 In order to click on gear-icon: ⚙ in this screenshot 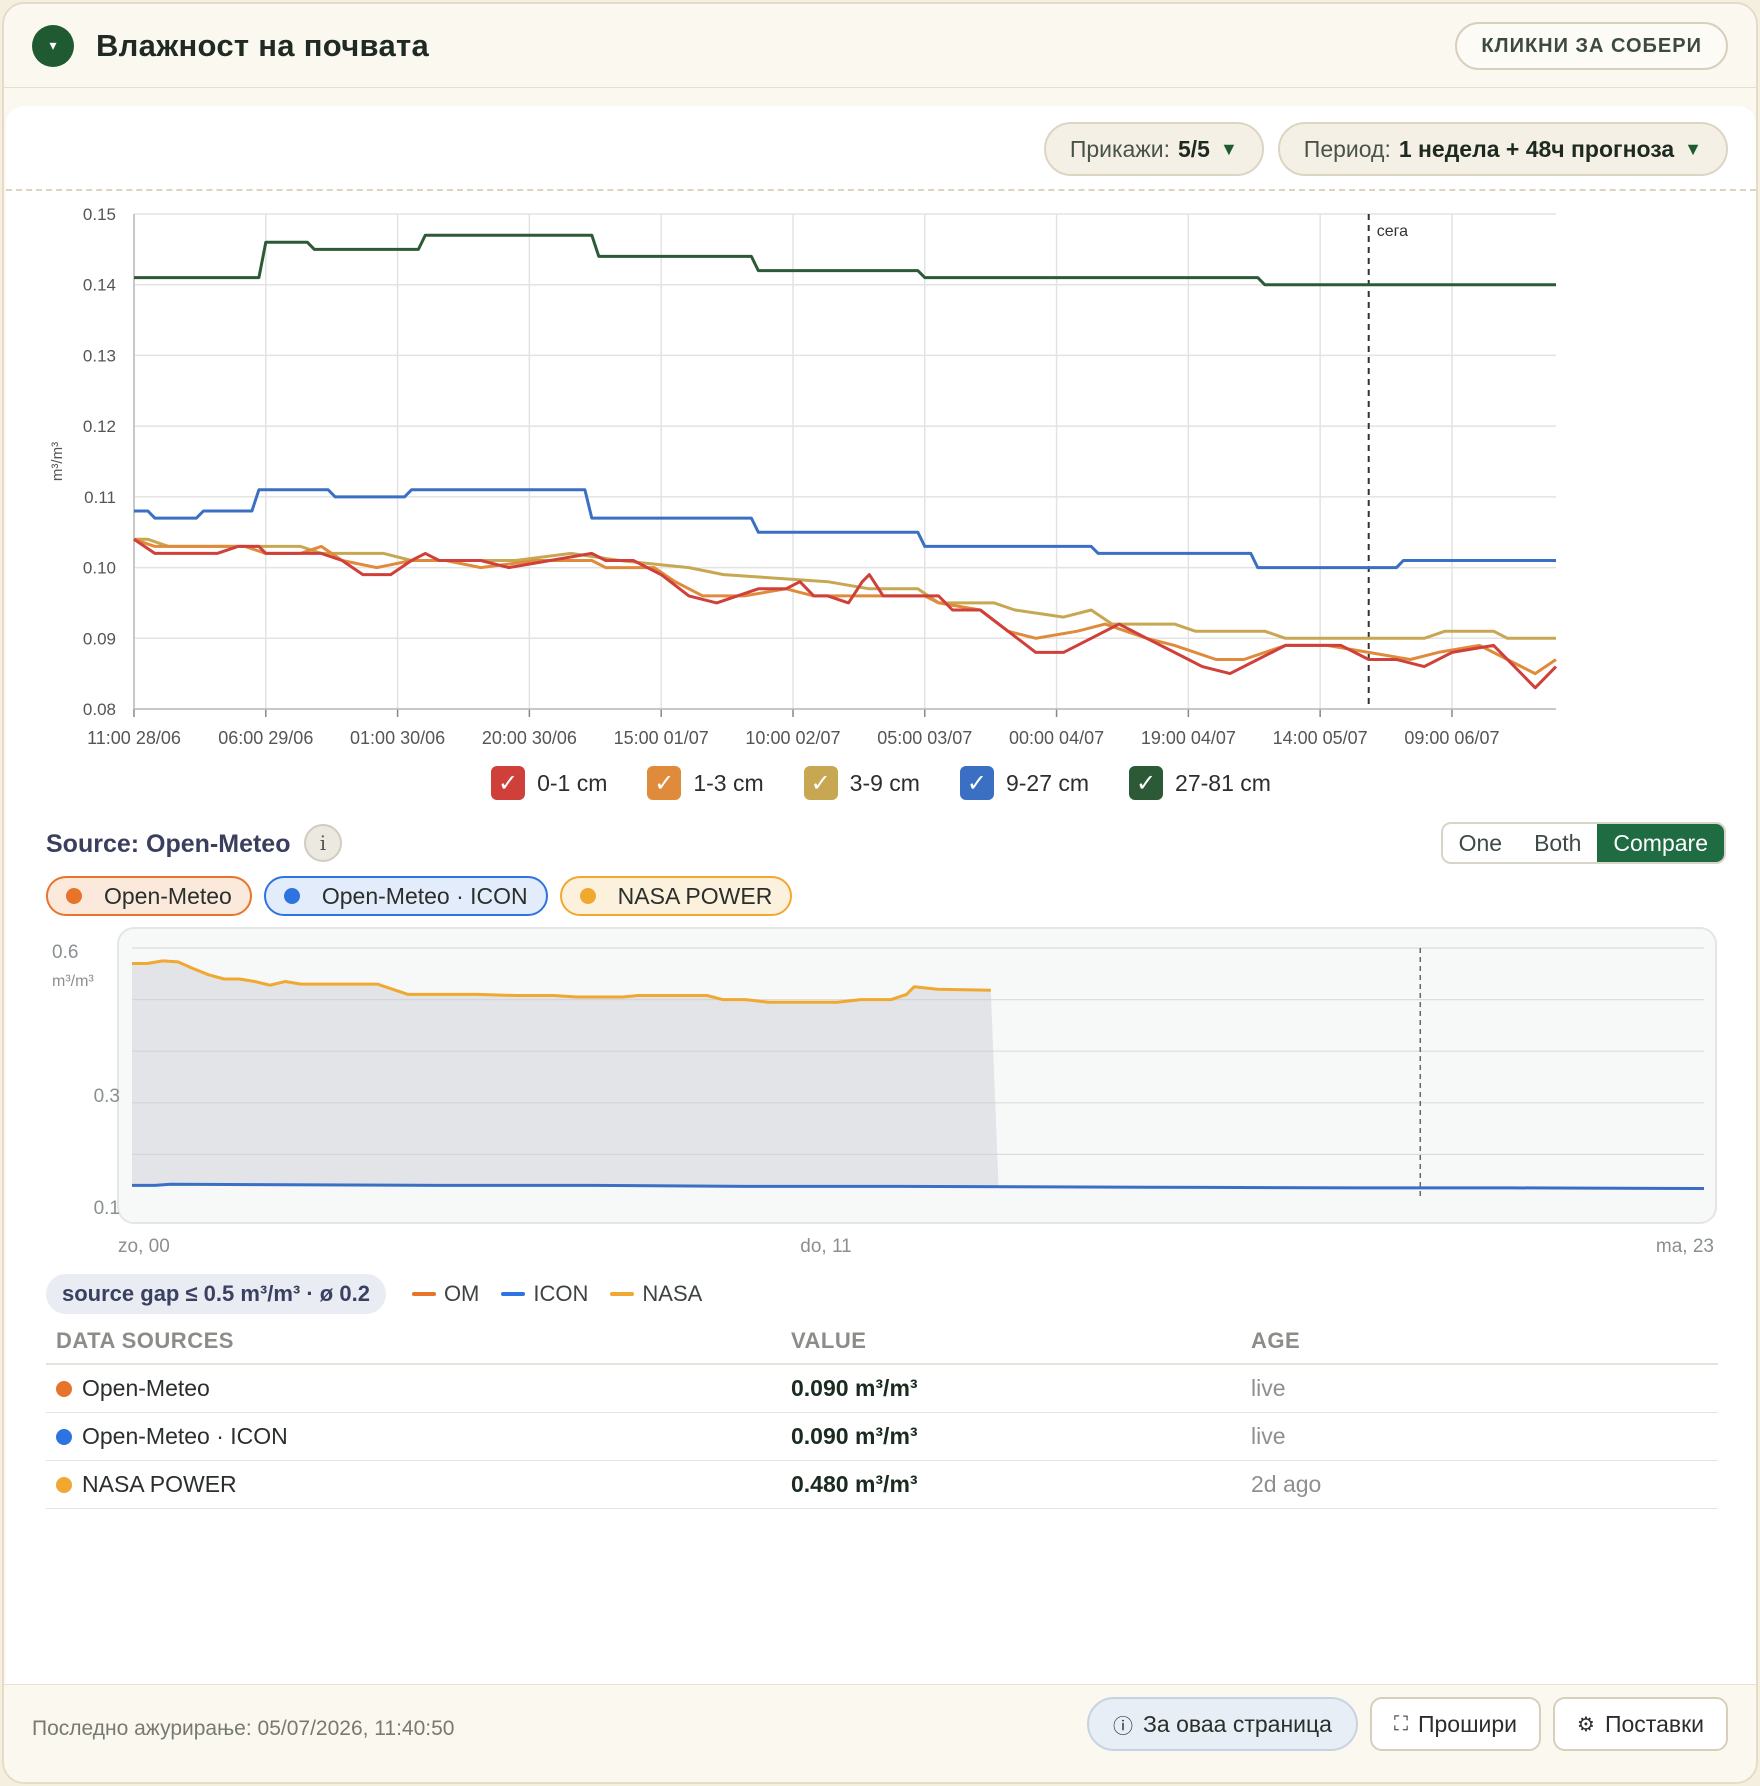, I will do `click(1586, 1724)`.